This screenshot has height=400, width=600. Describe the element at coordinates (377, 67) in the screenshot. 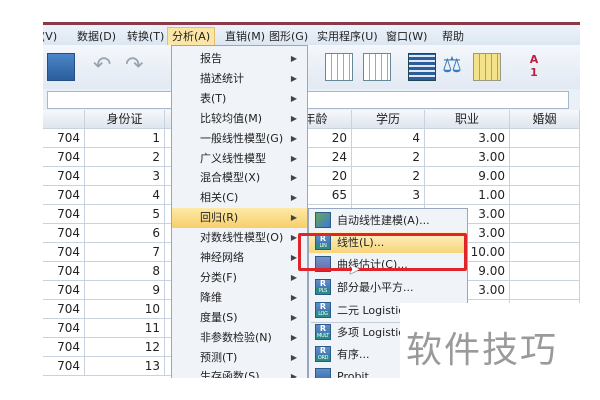

I see `weight-cases-icon` at that location.